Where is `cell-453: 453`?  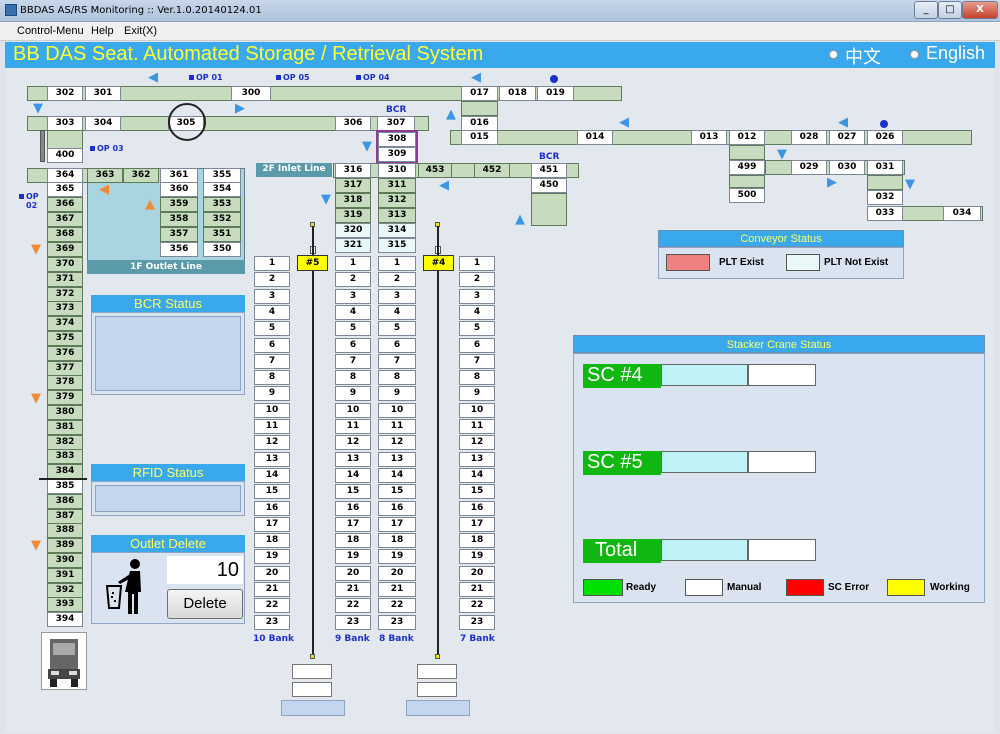 cell-453: 453 is located at coordinates (435, 170).